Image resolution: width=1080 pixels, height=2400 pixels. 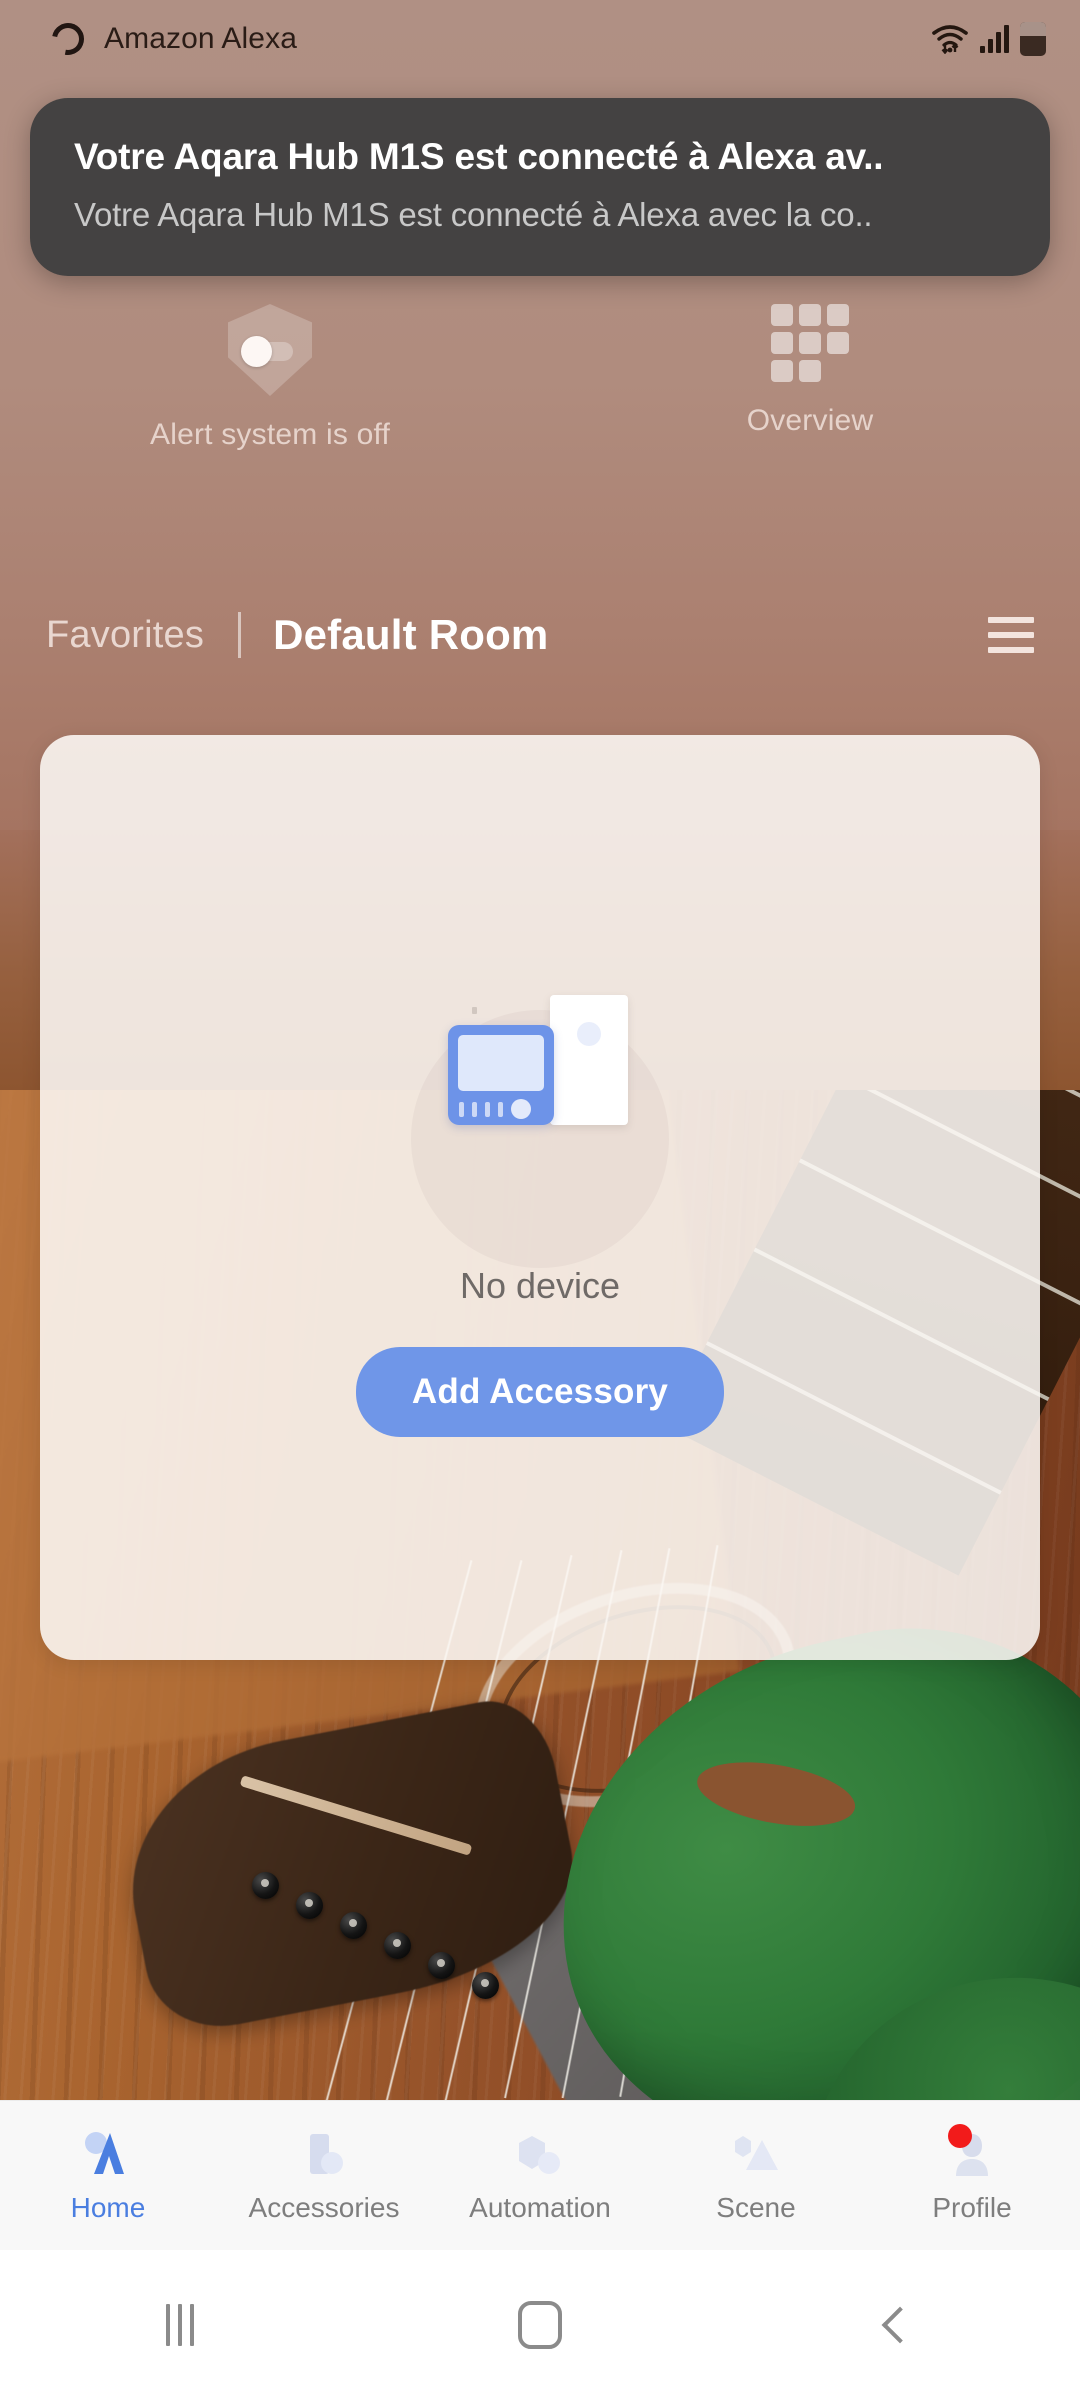 I want to click on profile-icon, so click(x=972, y=2151).